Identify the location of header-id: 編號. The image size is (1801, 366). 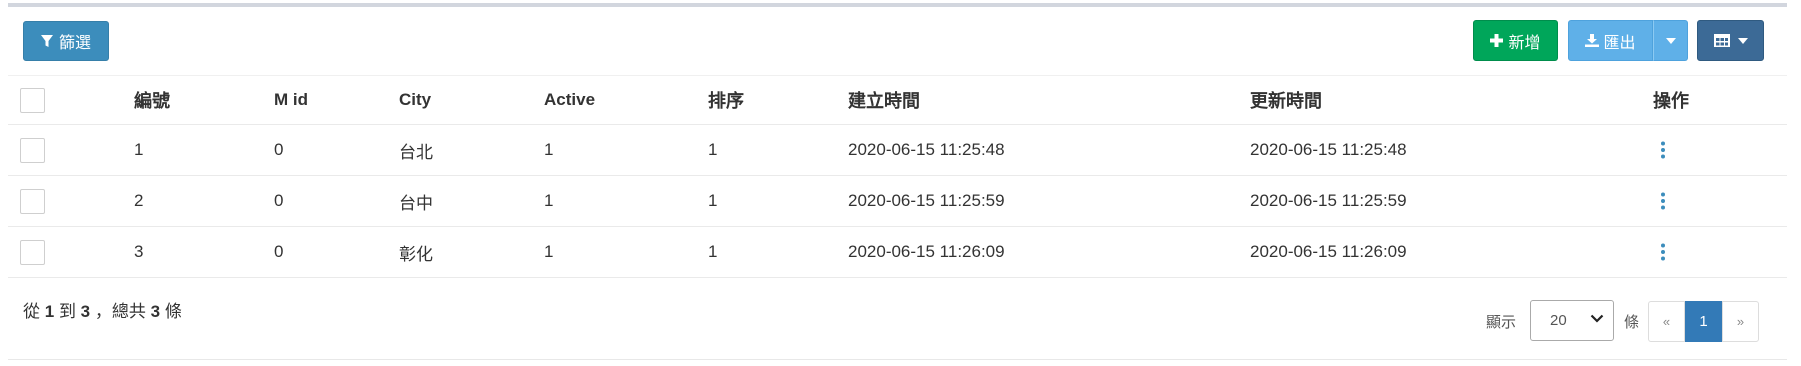
(152, 100).